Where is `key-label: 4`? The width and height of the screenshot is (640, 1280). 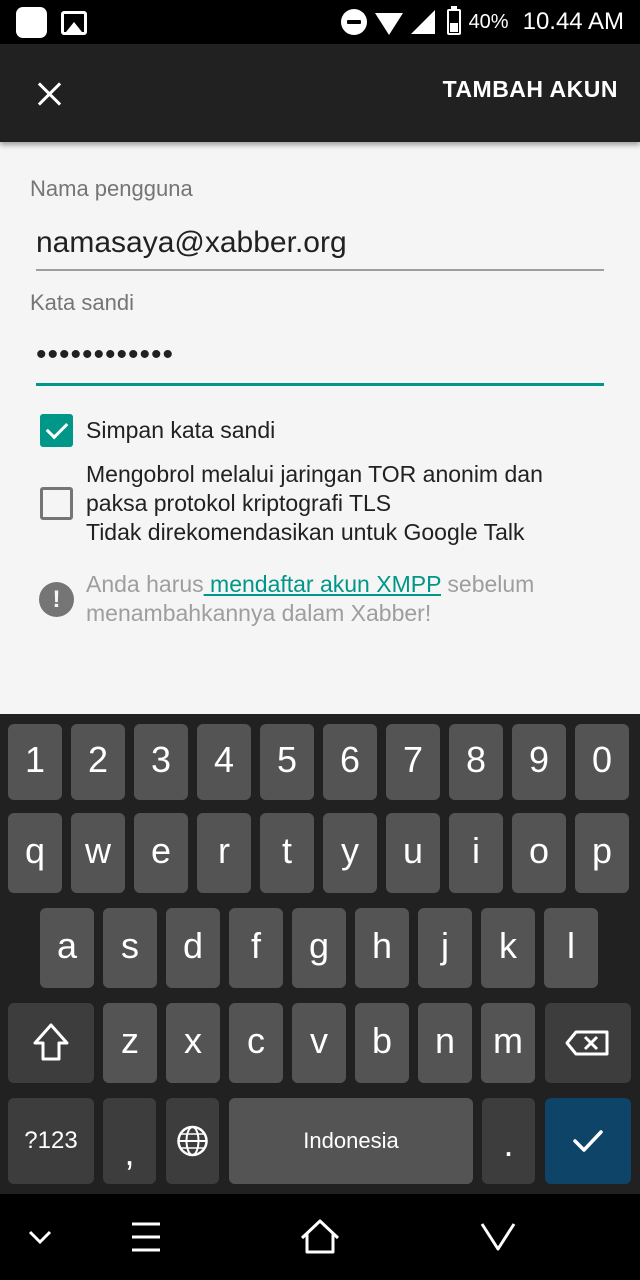
key-label: 4 is located at coordinates (224, 759).